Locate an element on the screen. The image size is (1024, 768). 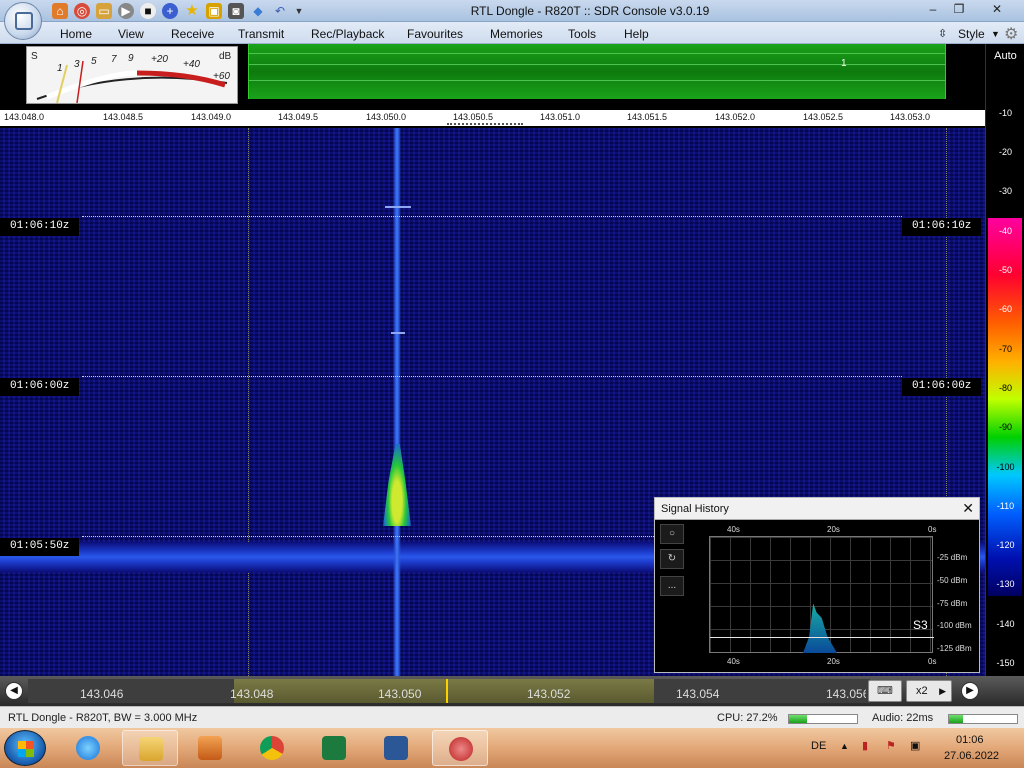
history-x-label: 0s is located at coordinates (932, 529).